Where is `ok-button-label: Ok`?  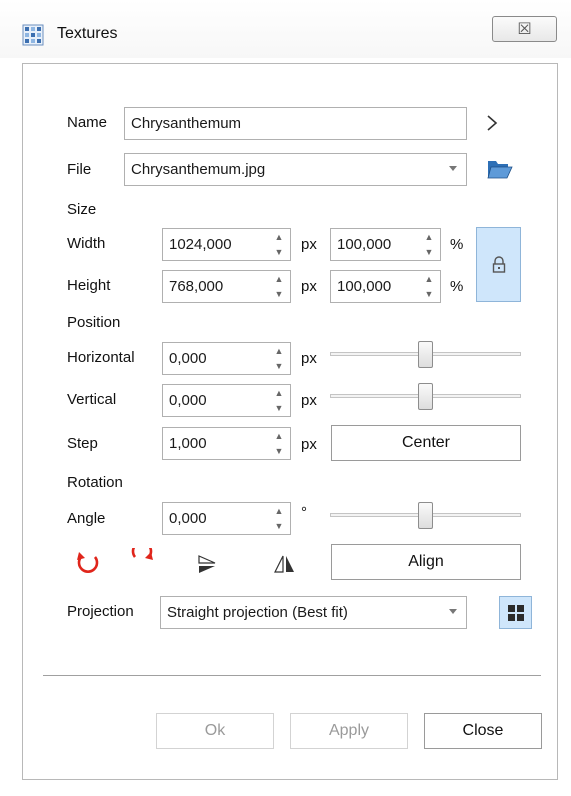 ok-button-label: Ok is located at coordinates (215, 730).